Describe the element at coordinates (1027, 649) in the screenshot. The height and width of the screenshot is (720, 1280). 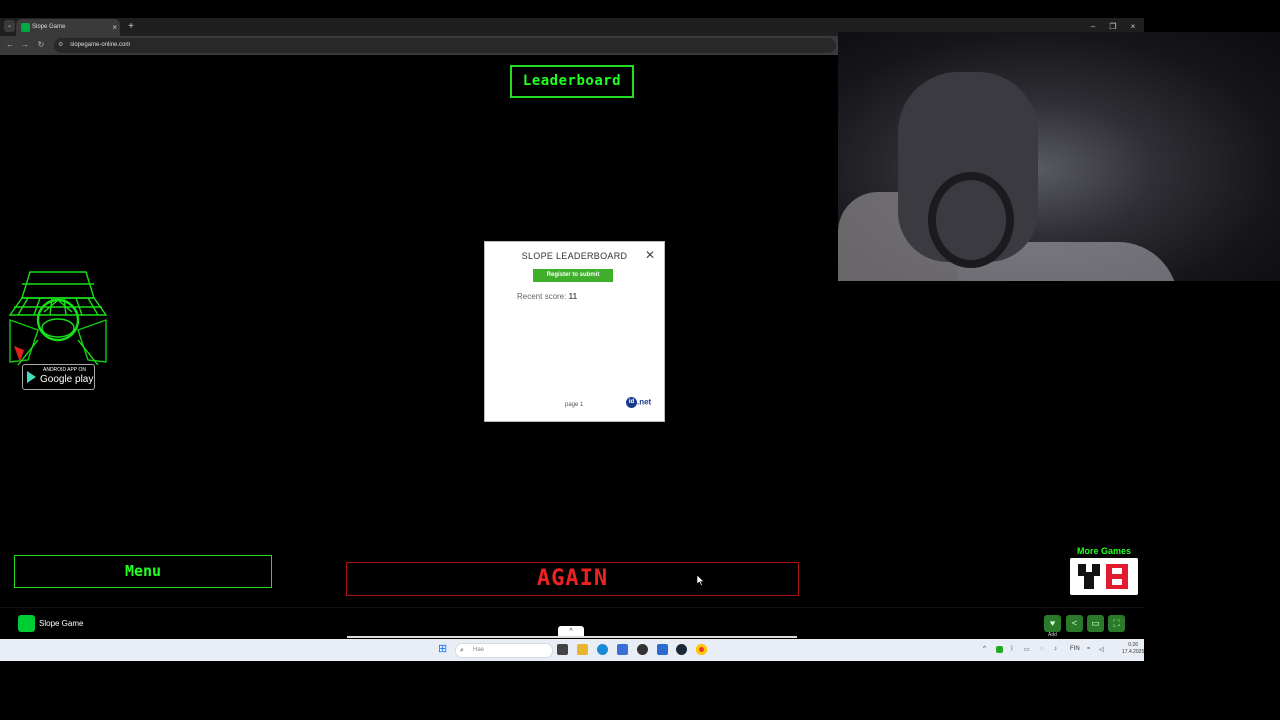
I see `tray-icon: ▭` at that location.